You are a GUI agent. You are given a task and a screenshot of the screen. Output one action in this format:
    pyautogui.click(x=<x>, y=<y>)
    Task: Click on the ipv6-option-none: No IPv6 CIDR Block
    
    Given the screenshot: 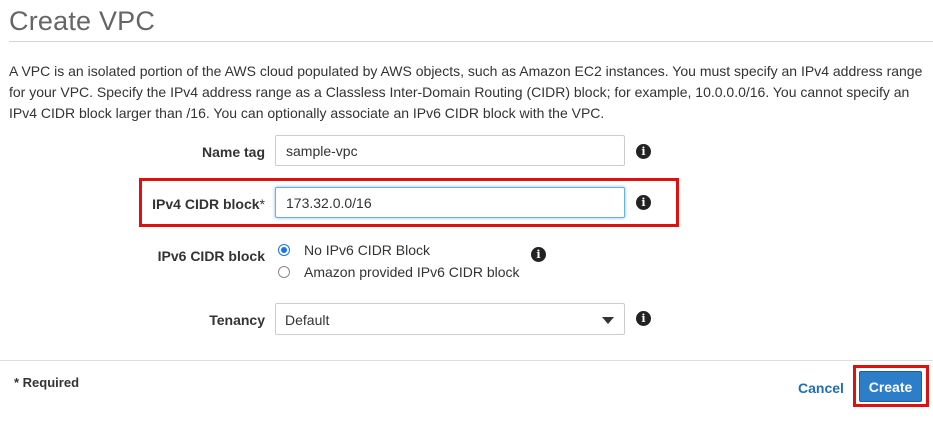 What is the action you would take?
    pyautogui.click(x=354, y=250)
    